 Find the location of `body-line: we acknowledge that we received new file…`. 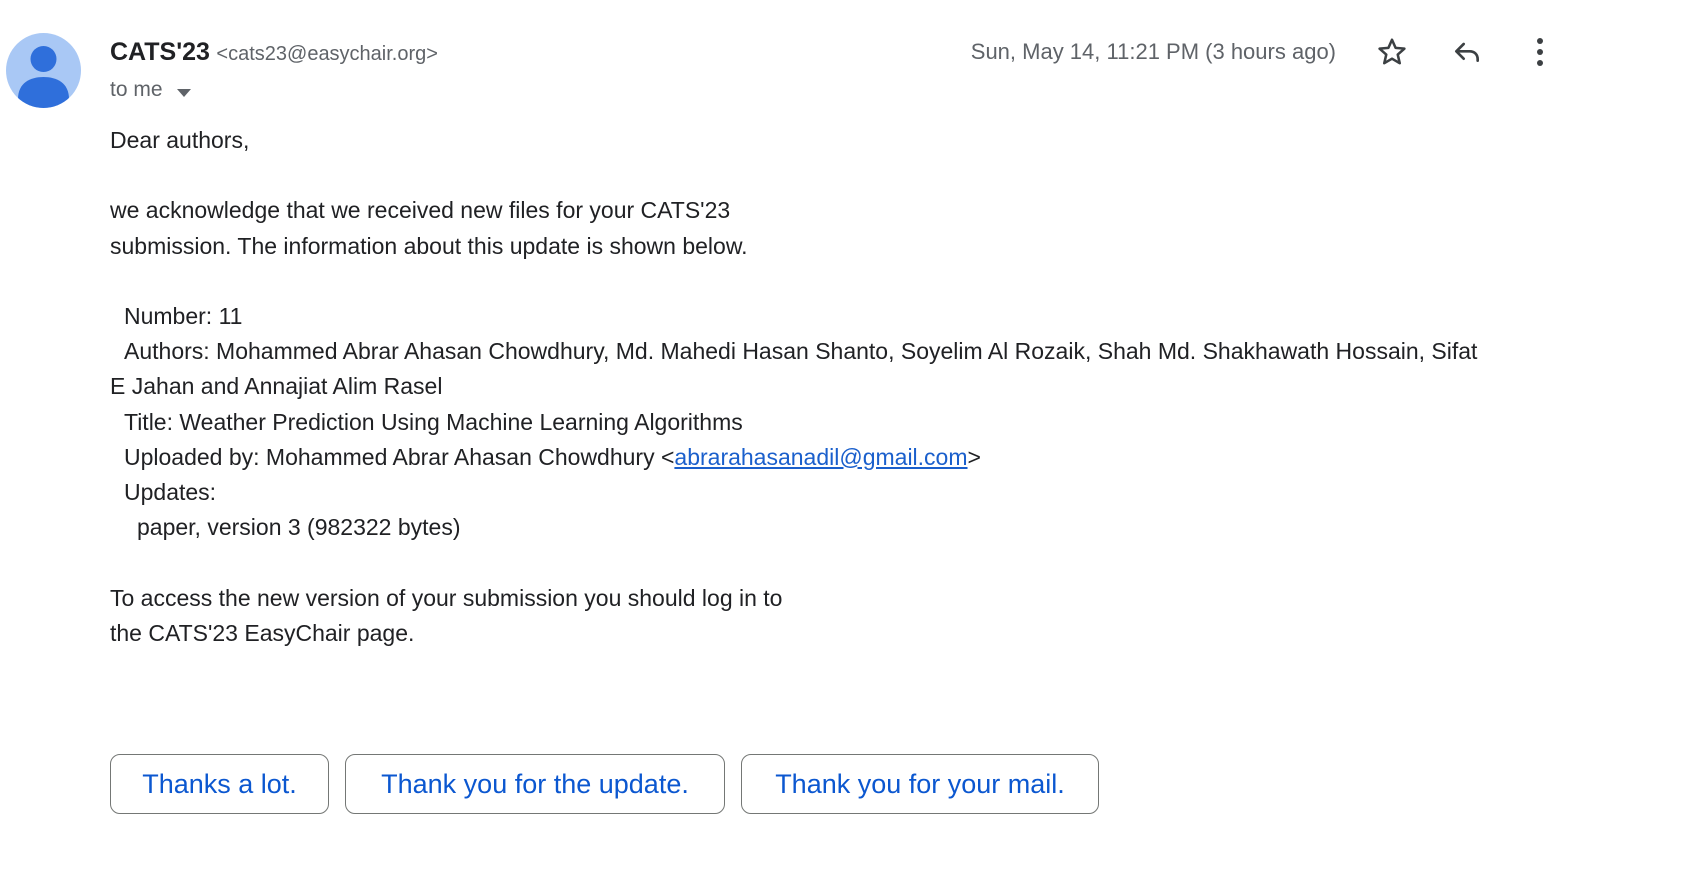

body-line: we acknowledge that we received new file… is located at coordinates (420, 210).